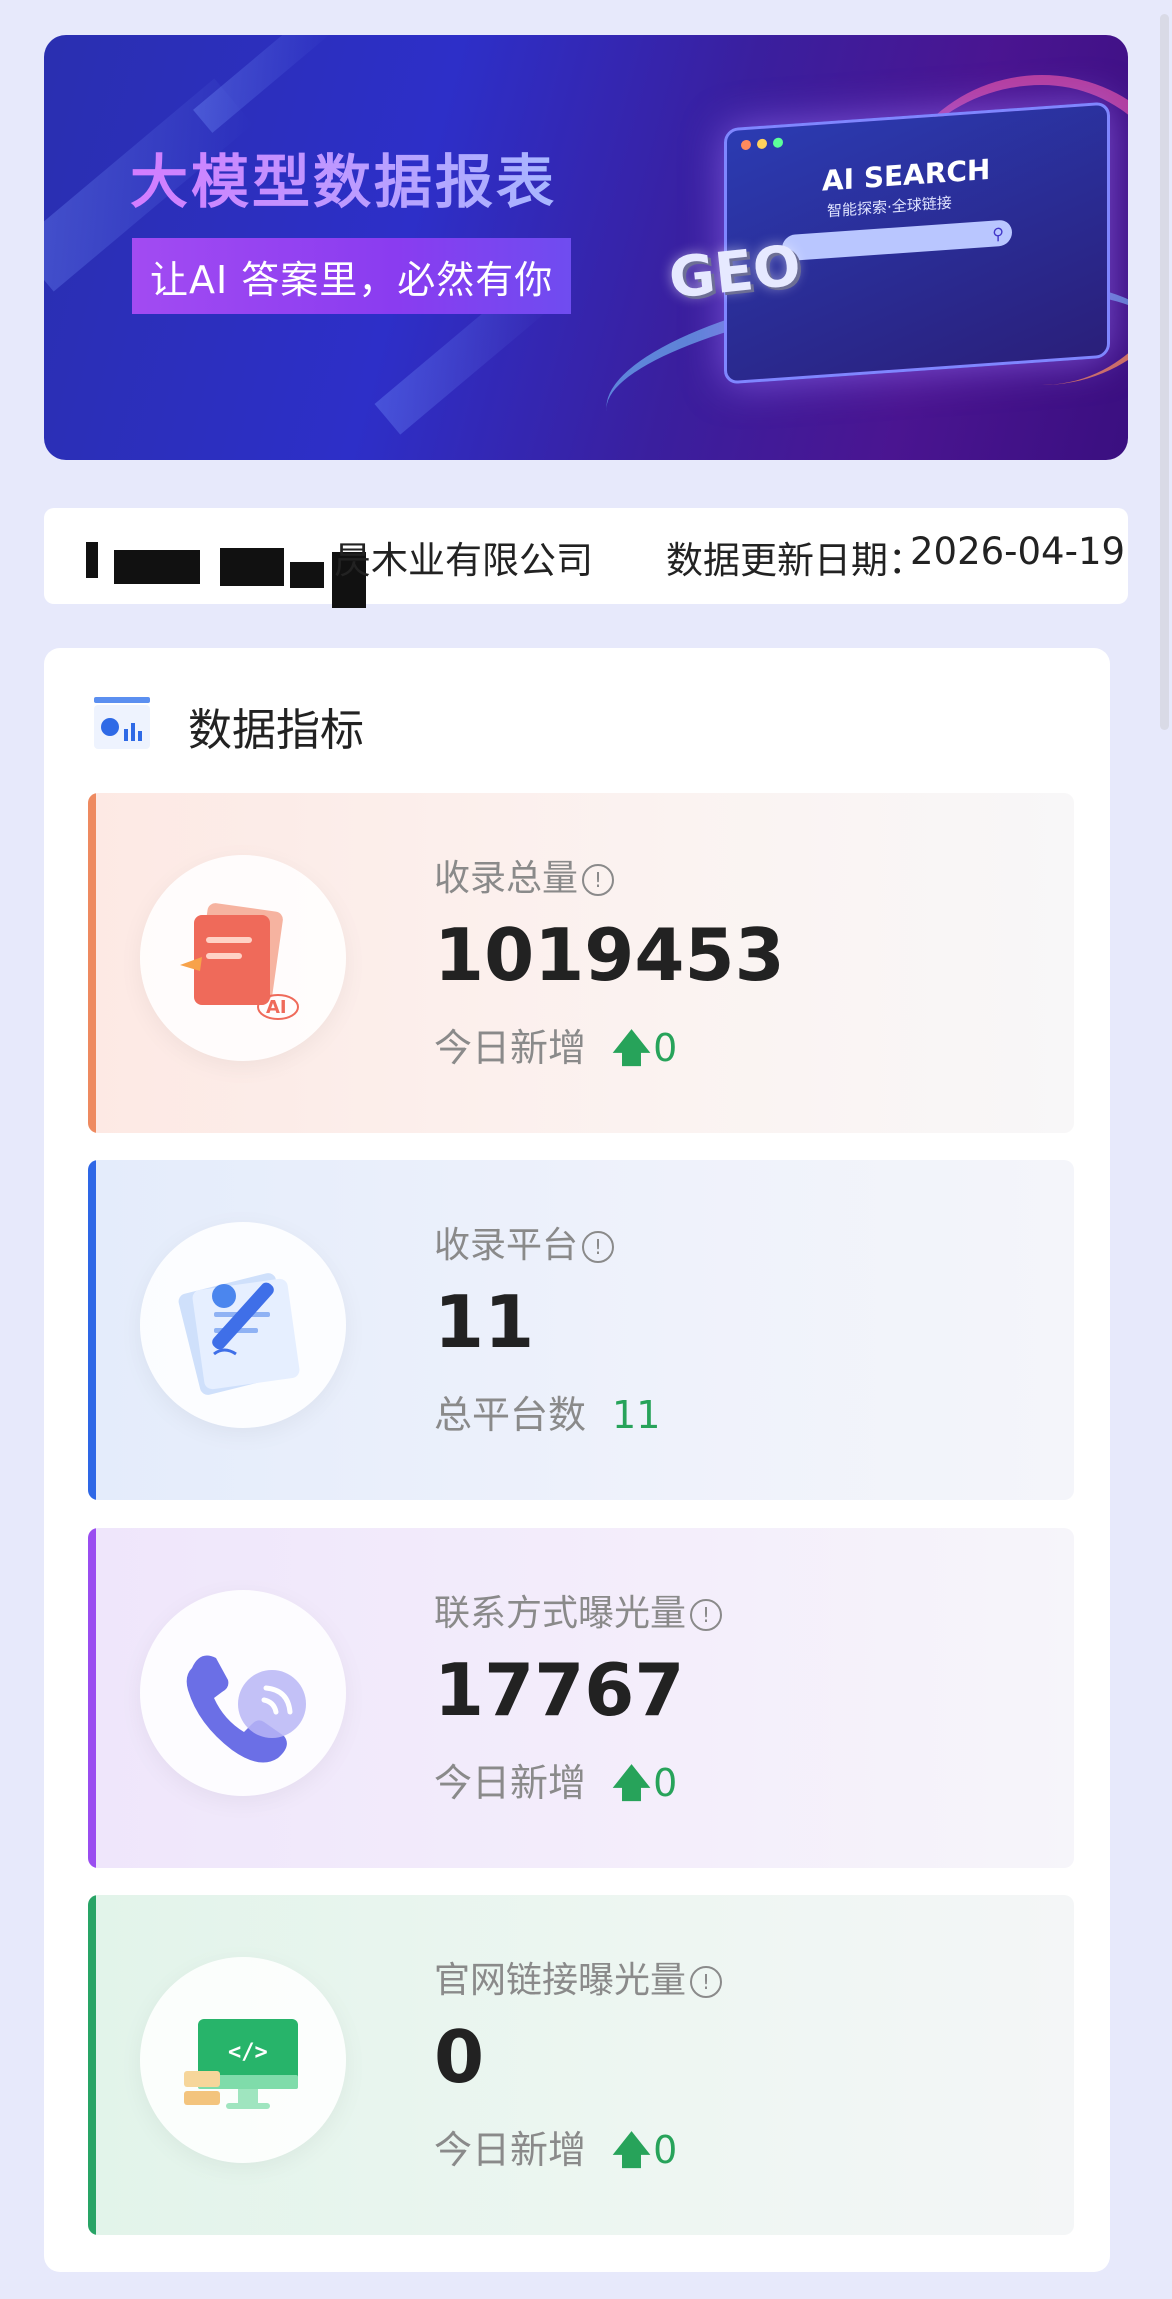 The width and height of the screenshot is (1172, 2299). What do you see at coordinates (276, 1007) in the screenshot?
I see `svg-text: AI` at bounding box center [276, 1007].